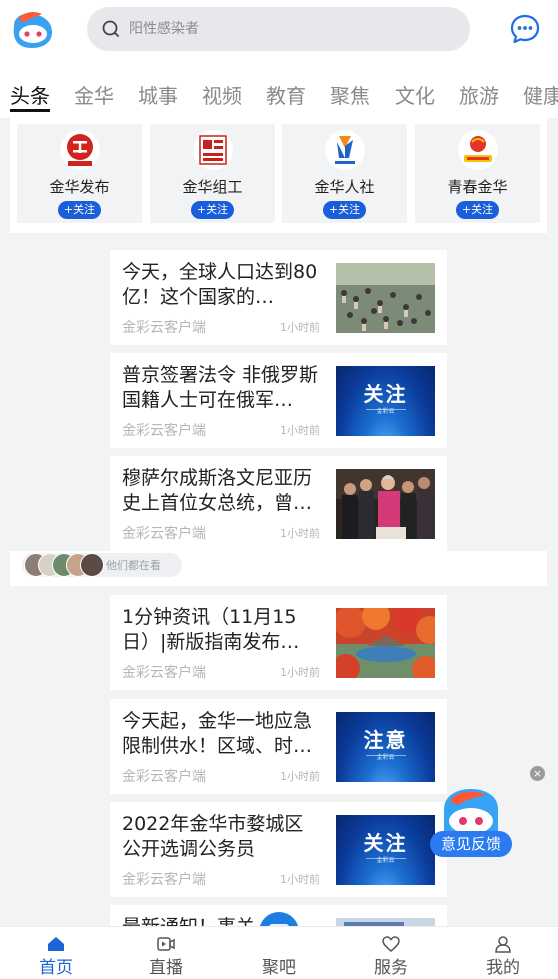  I want to click on search-bar, so click(278, 29).